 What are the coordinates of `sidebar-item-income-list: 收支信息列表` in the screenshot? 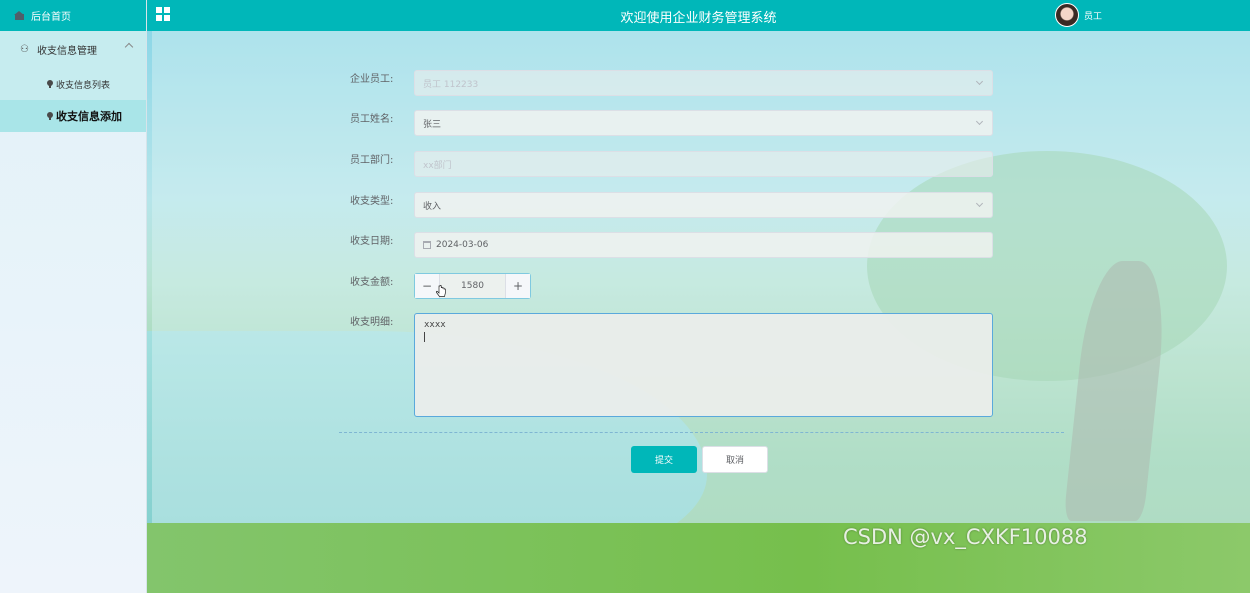 It's located at (73, 84).